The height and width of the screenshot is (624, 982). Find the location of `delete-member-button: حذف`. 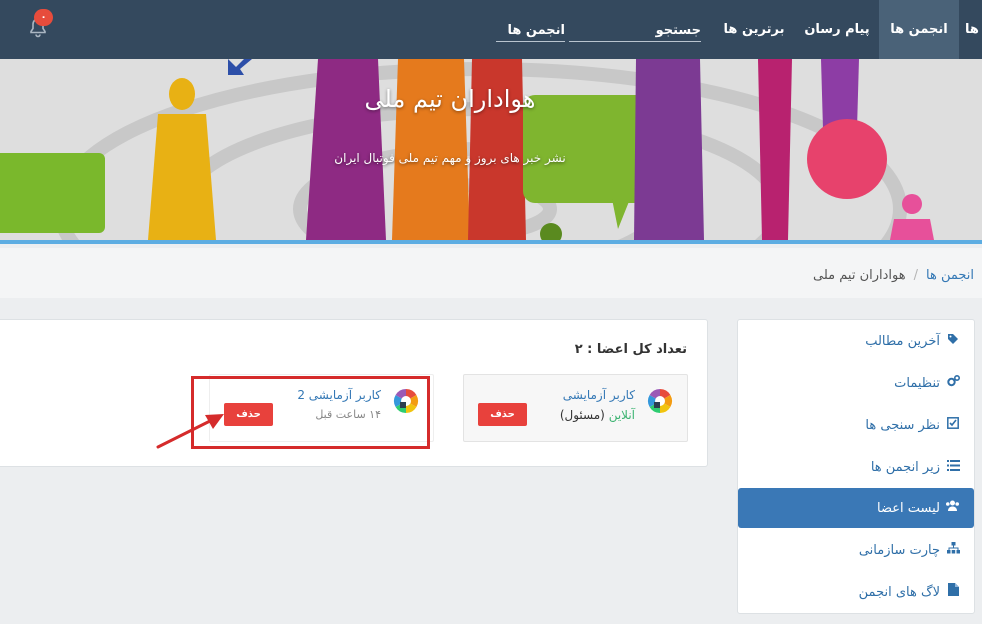

delete-member-button: حذف is located at coordinates (502, 414).